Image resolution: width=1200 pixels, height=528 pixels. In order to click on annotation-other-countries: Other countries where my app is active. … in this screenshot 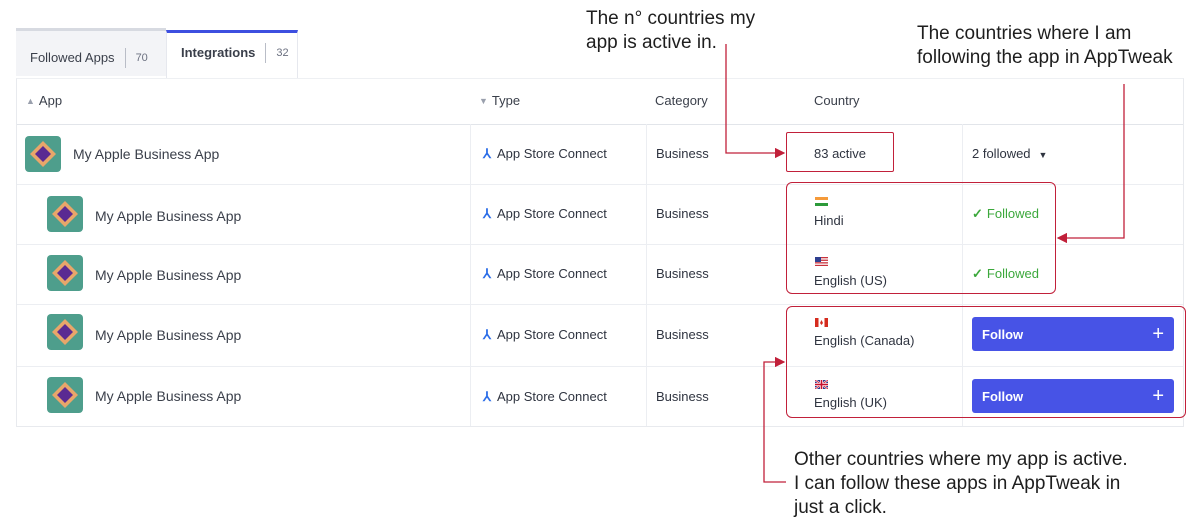, I will do `click(961, 483)`.